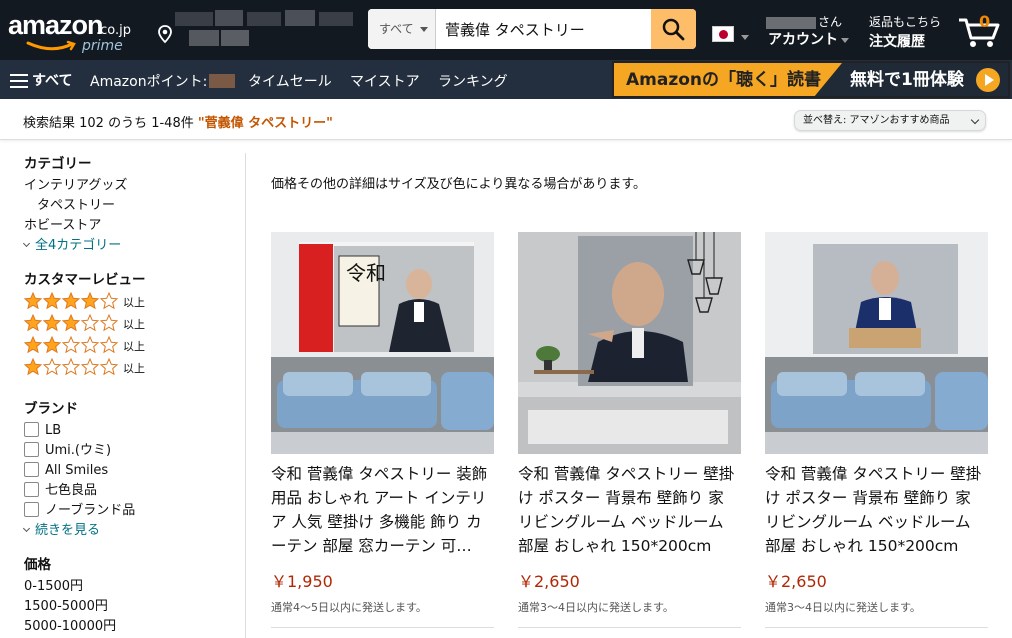  What do you see at coordinates (79, 491) in the screenshot?
I see `brand-checkbox-nanairo: 七色良品` at bounding box center [79, 491].